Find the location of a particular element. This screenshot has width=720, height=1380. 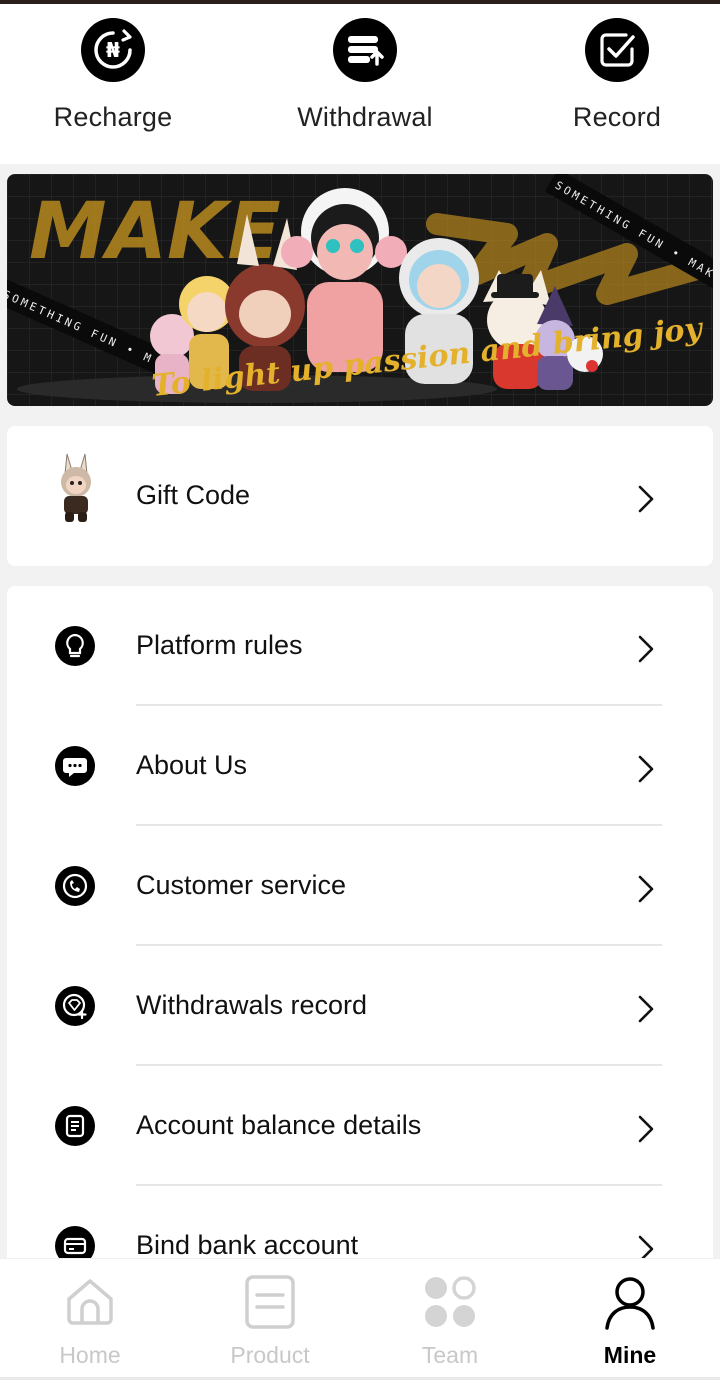

menu-item-withdrawals-record: Withdrawals record is located at coordinates (360, 1006).